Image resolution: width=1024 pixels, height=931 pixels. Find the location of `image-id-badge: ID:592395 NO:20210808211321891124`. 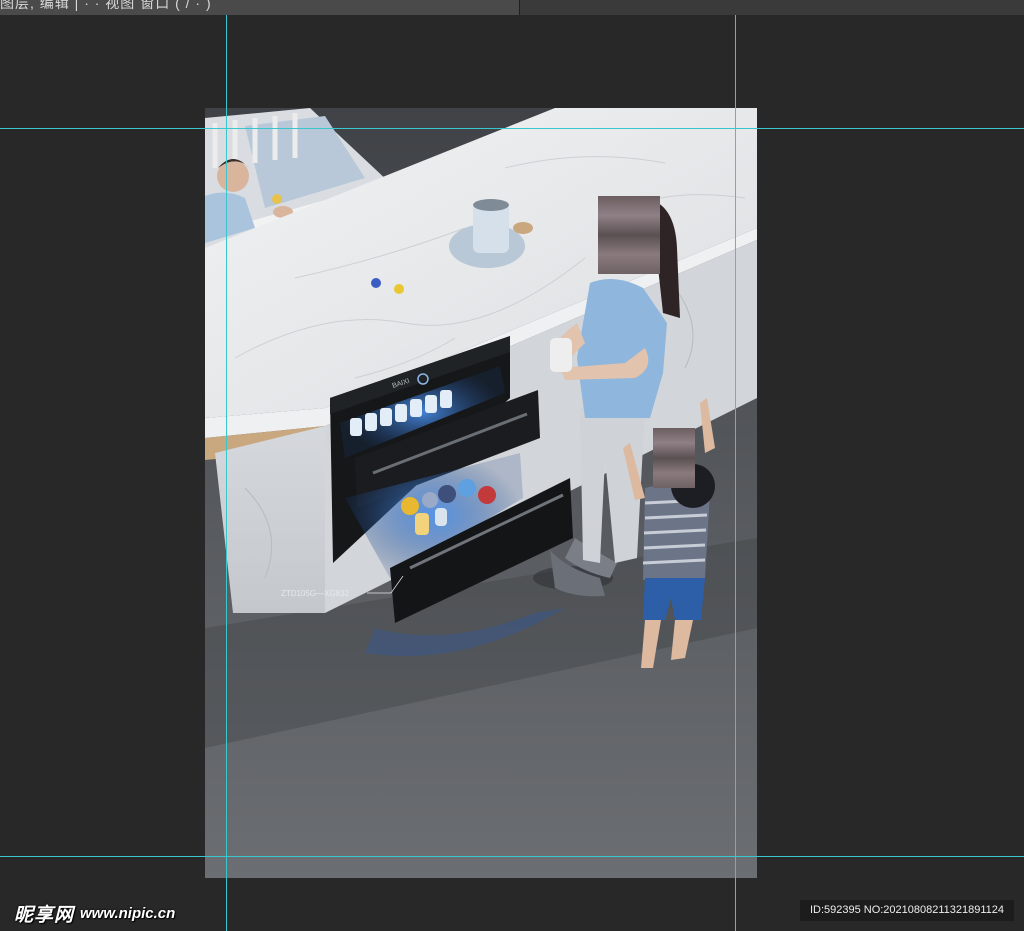

image-id-badge: ID:592395 NO:20210808211321891124 is located at coordinates (907, 910).